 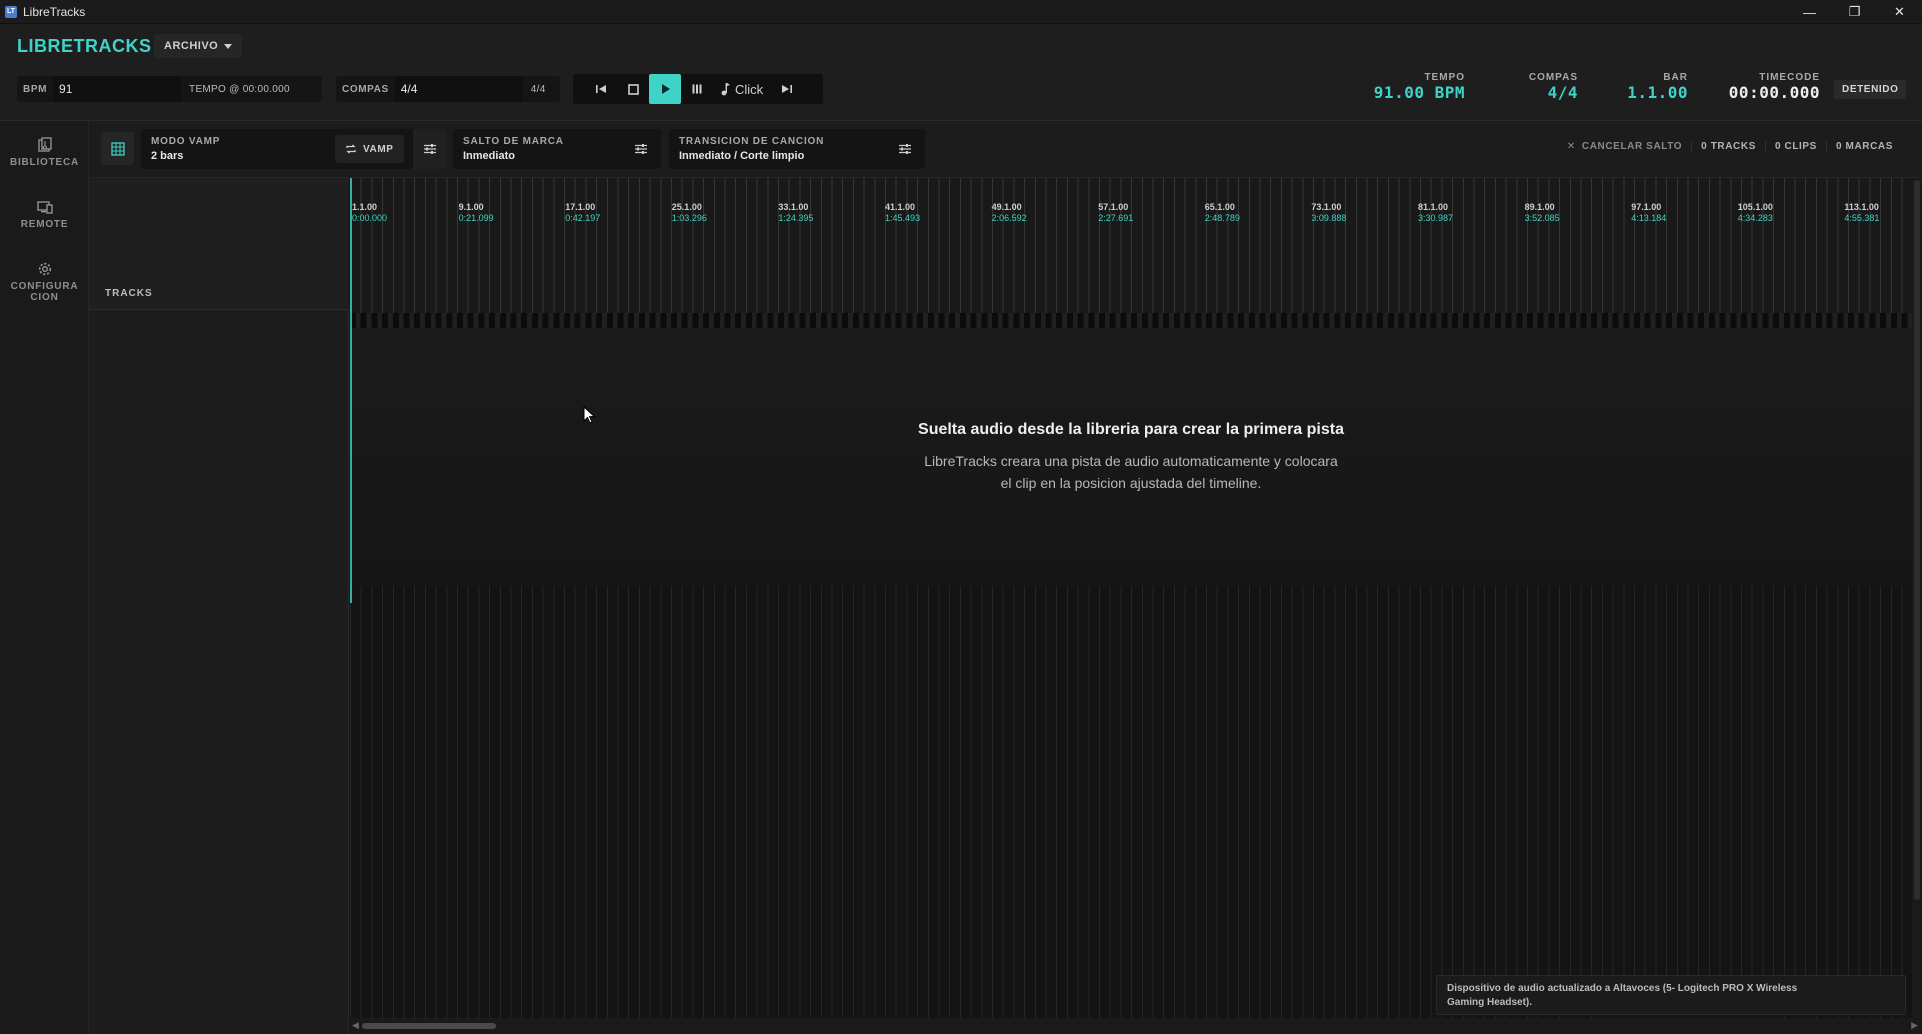 What do you see at coordinates (1795, 146) in the screenshot?
I see `clips-count: 0 CLIPS` at bounding box center [1795, 146].